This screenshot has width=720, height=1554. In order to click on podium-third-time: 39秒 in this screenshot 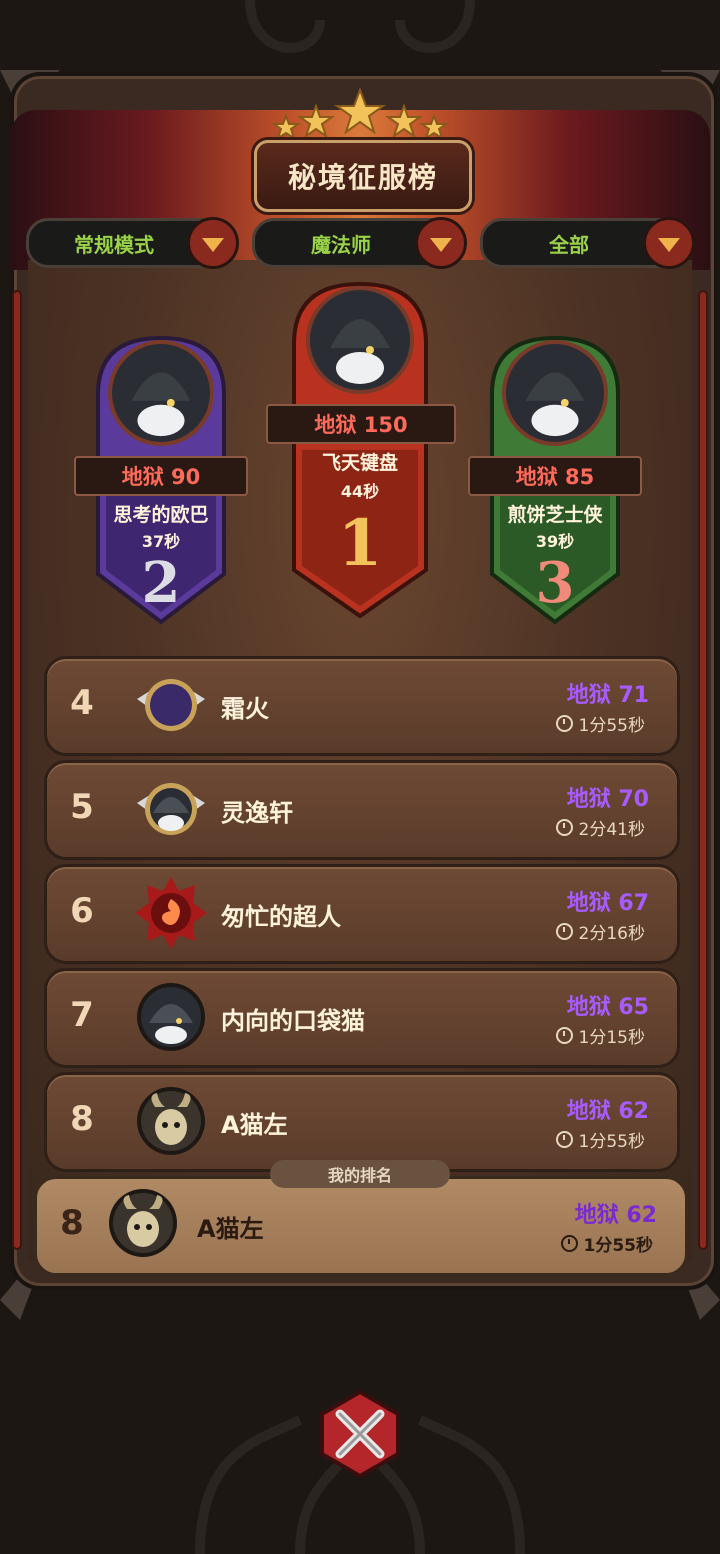, I will do `click(555, 541)`.